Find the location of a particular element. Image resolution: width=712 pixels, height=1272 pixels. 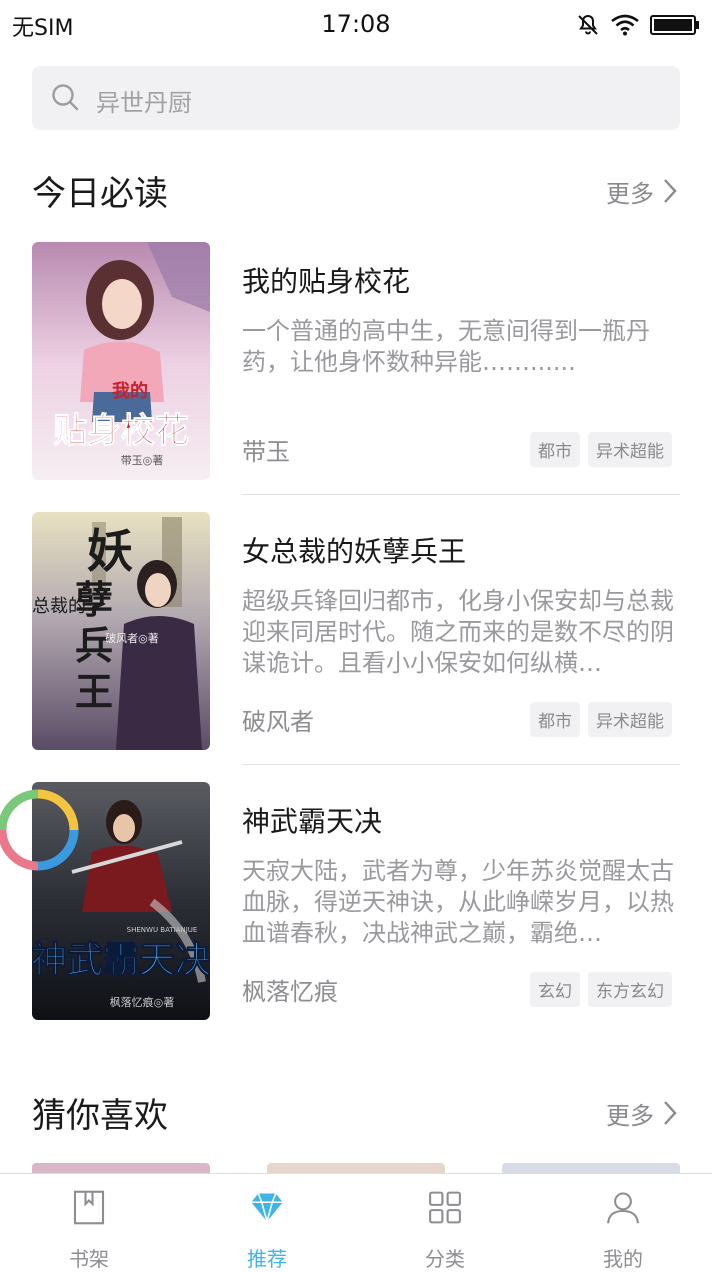

book-cover-art: 妖孽兵王 女总裁的 破风者◎著 is located at coordinates (121, 631).